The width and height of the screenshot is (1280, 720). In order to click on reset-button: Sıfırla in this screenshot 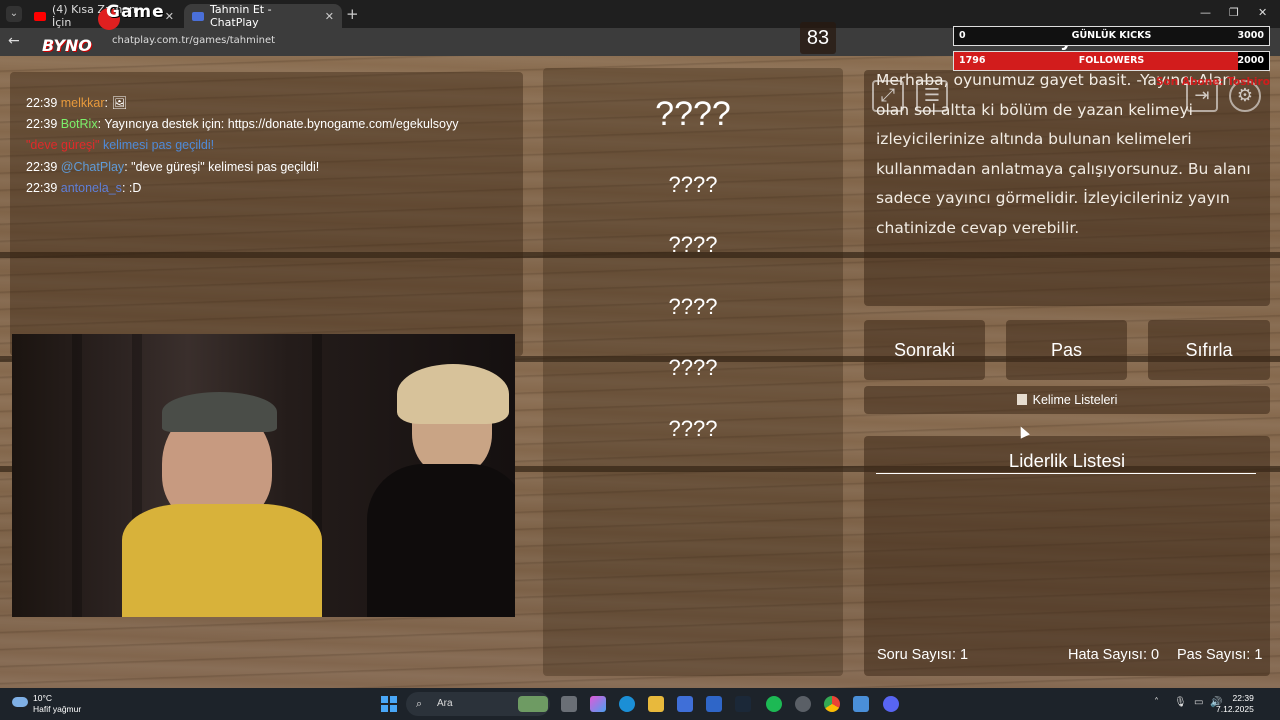, I will do `click(1209, 350)`.